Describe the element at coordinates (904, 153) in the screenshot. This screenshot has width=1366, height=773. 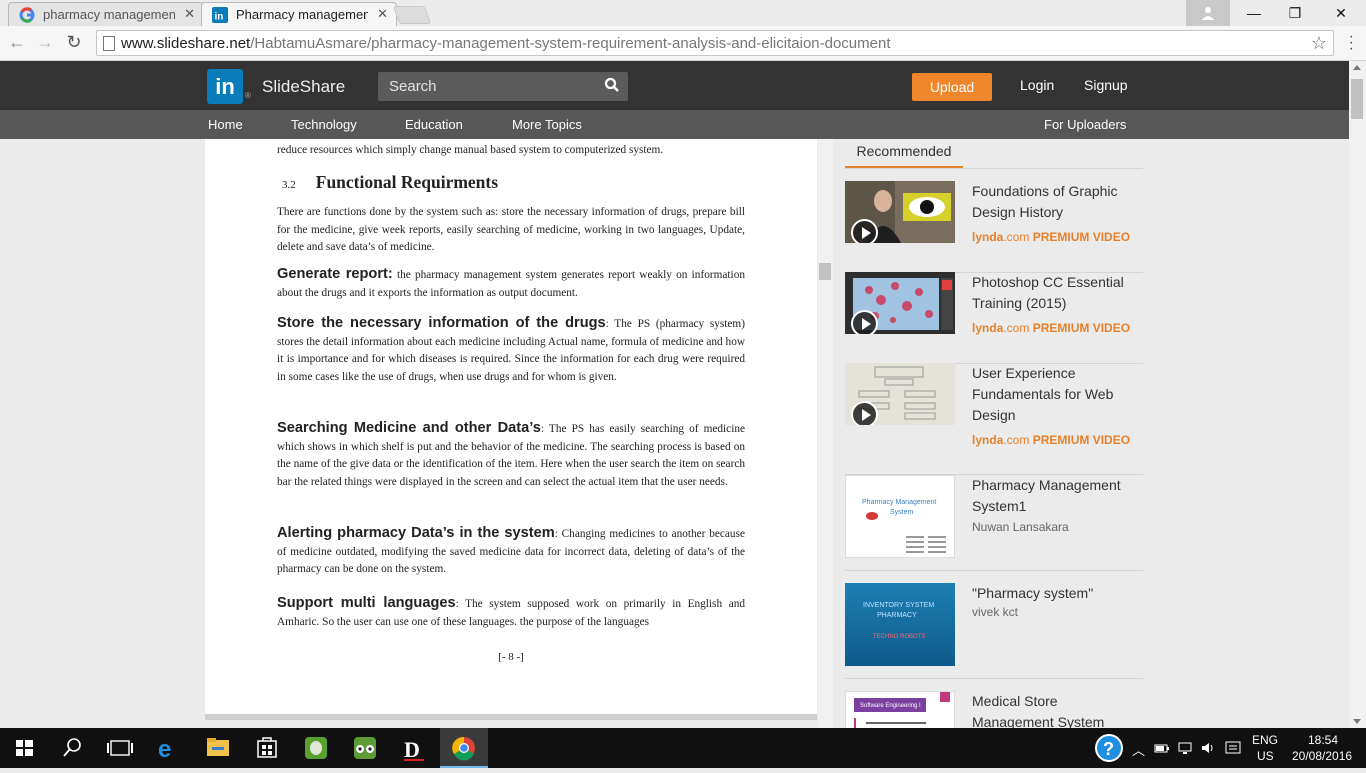
I see `tab-recommended: Recommended` at that location.